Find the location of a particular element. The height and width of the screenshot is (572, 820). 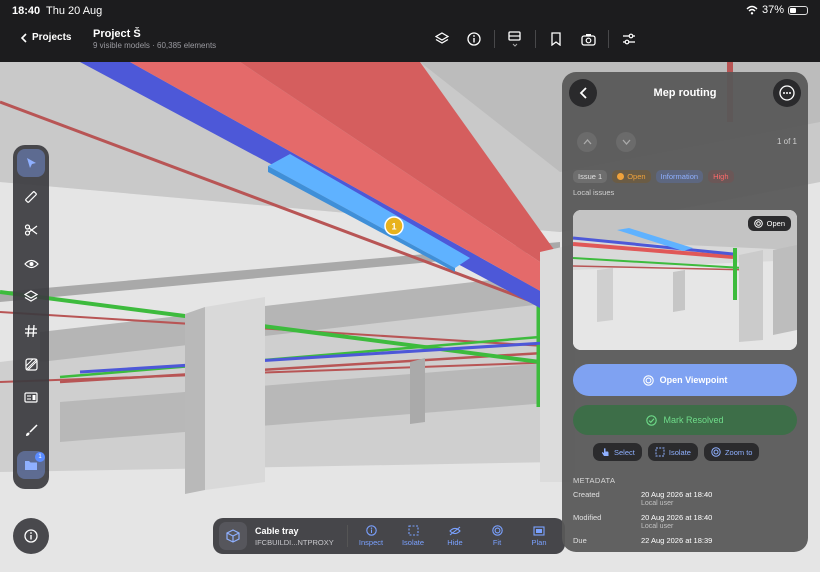

grid-hash-icon is located at coordinates (31, 330).